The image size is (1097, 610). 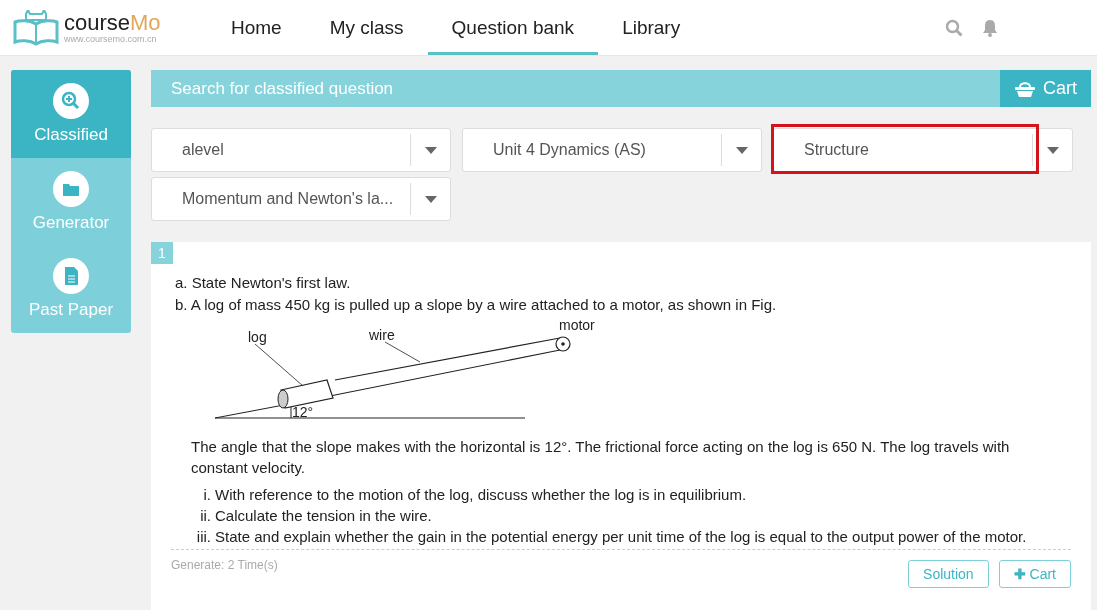 I want to click on filter-dropdown: alevel, so click(x=301, y=150).